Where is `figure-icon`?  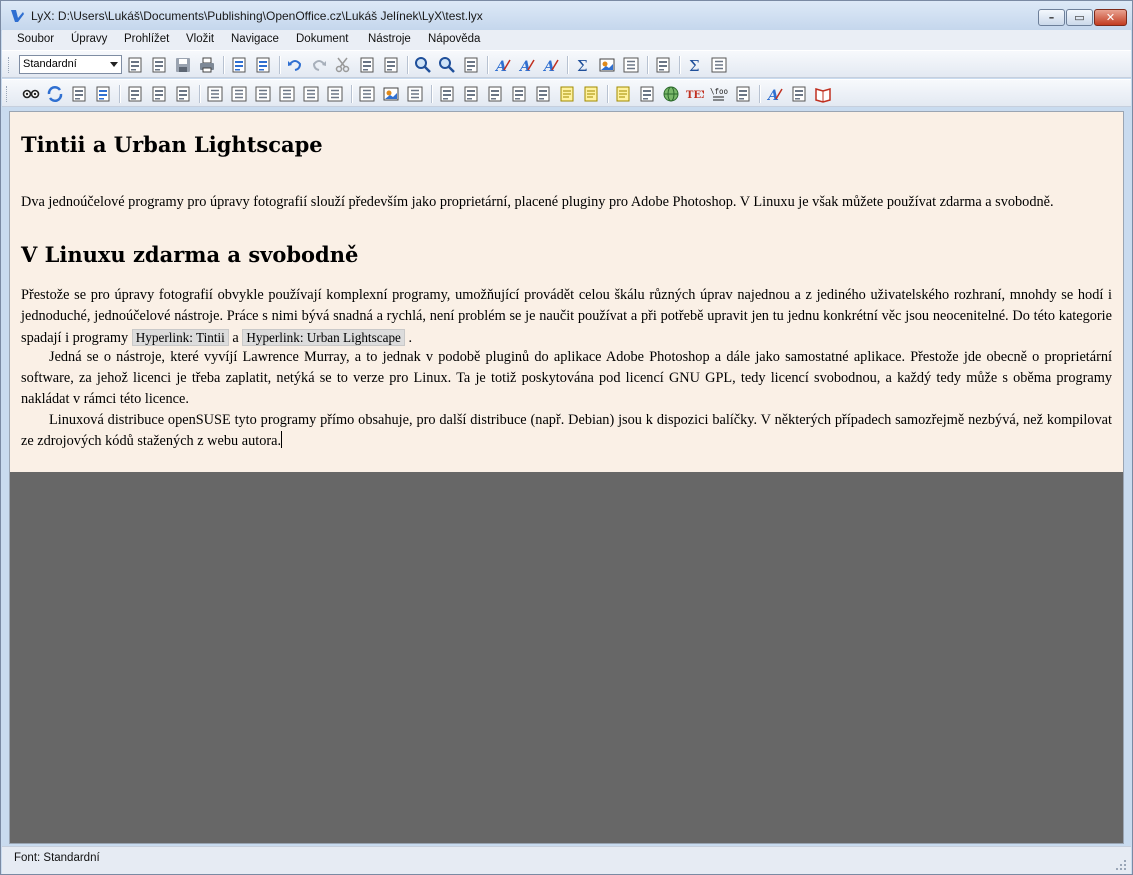 figure-icon is located at coordinates (607, 65).